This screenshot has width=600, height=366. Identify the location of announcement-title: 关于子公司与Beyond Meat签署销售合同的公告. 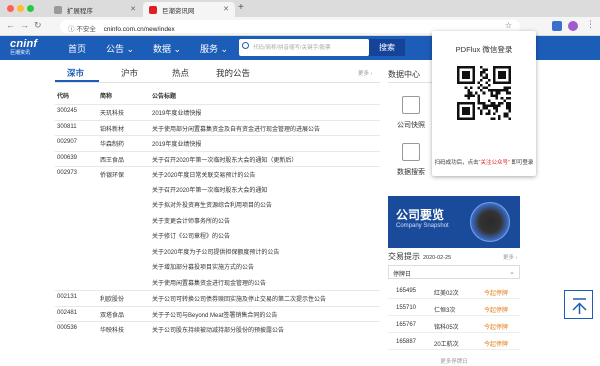
(214, 314).